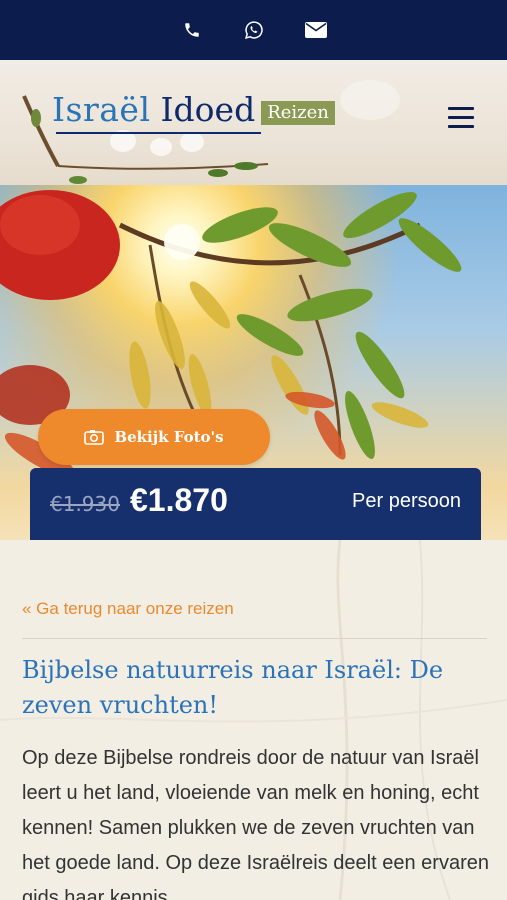 The height and width of the screenshot is (900, 507). I want to click on logo-word-idoed: Idoed, so click(208, 109).